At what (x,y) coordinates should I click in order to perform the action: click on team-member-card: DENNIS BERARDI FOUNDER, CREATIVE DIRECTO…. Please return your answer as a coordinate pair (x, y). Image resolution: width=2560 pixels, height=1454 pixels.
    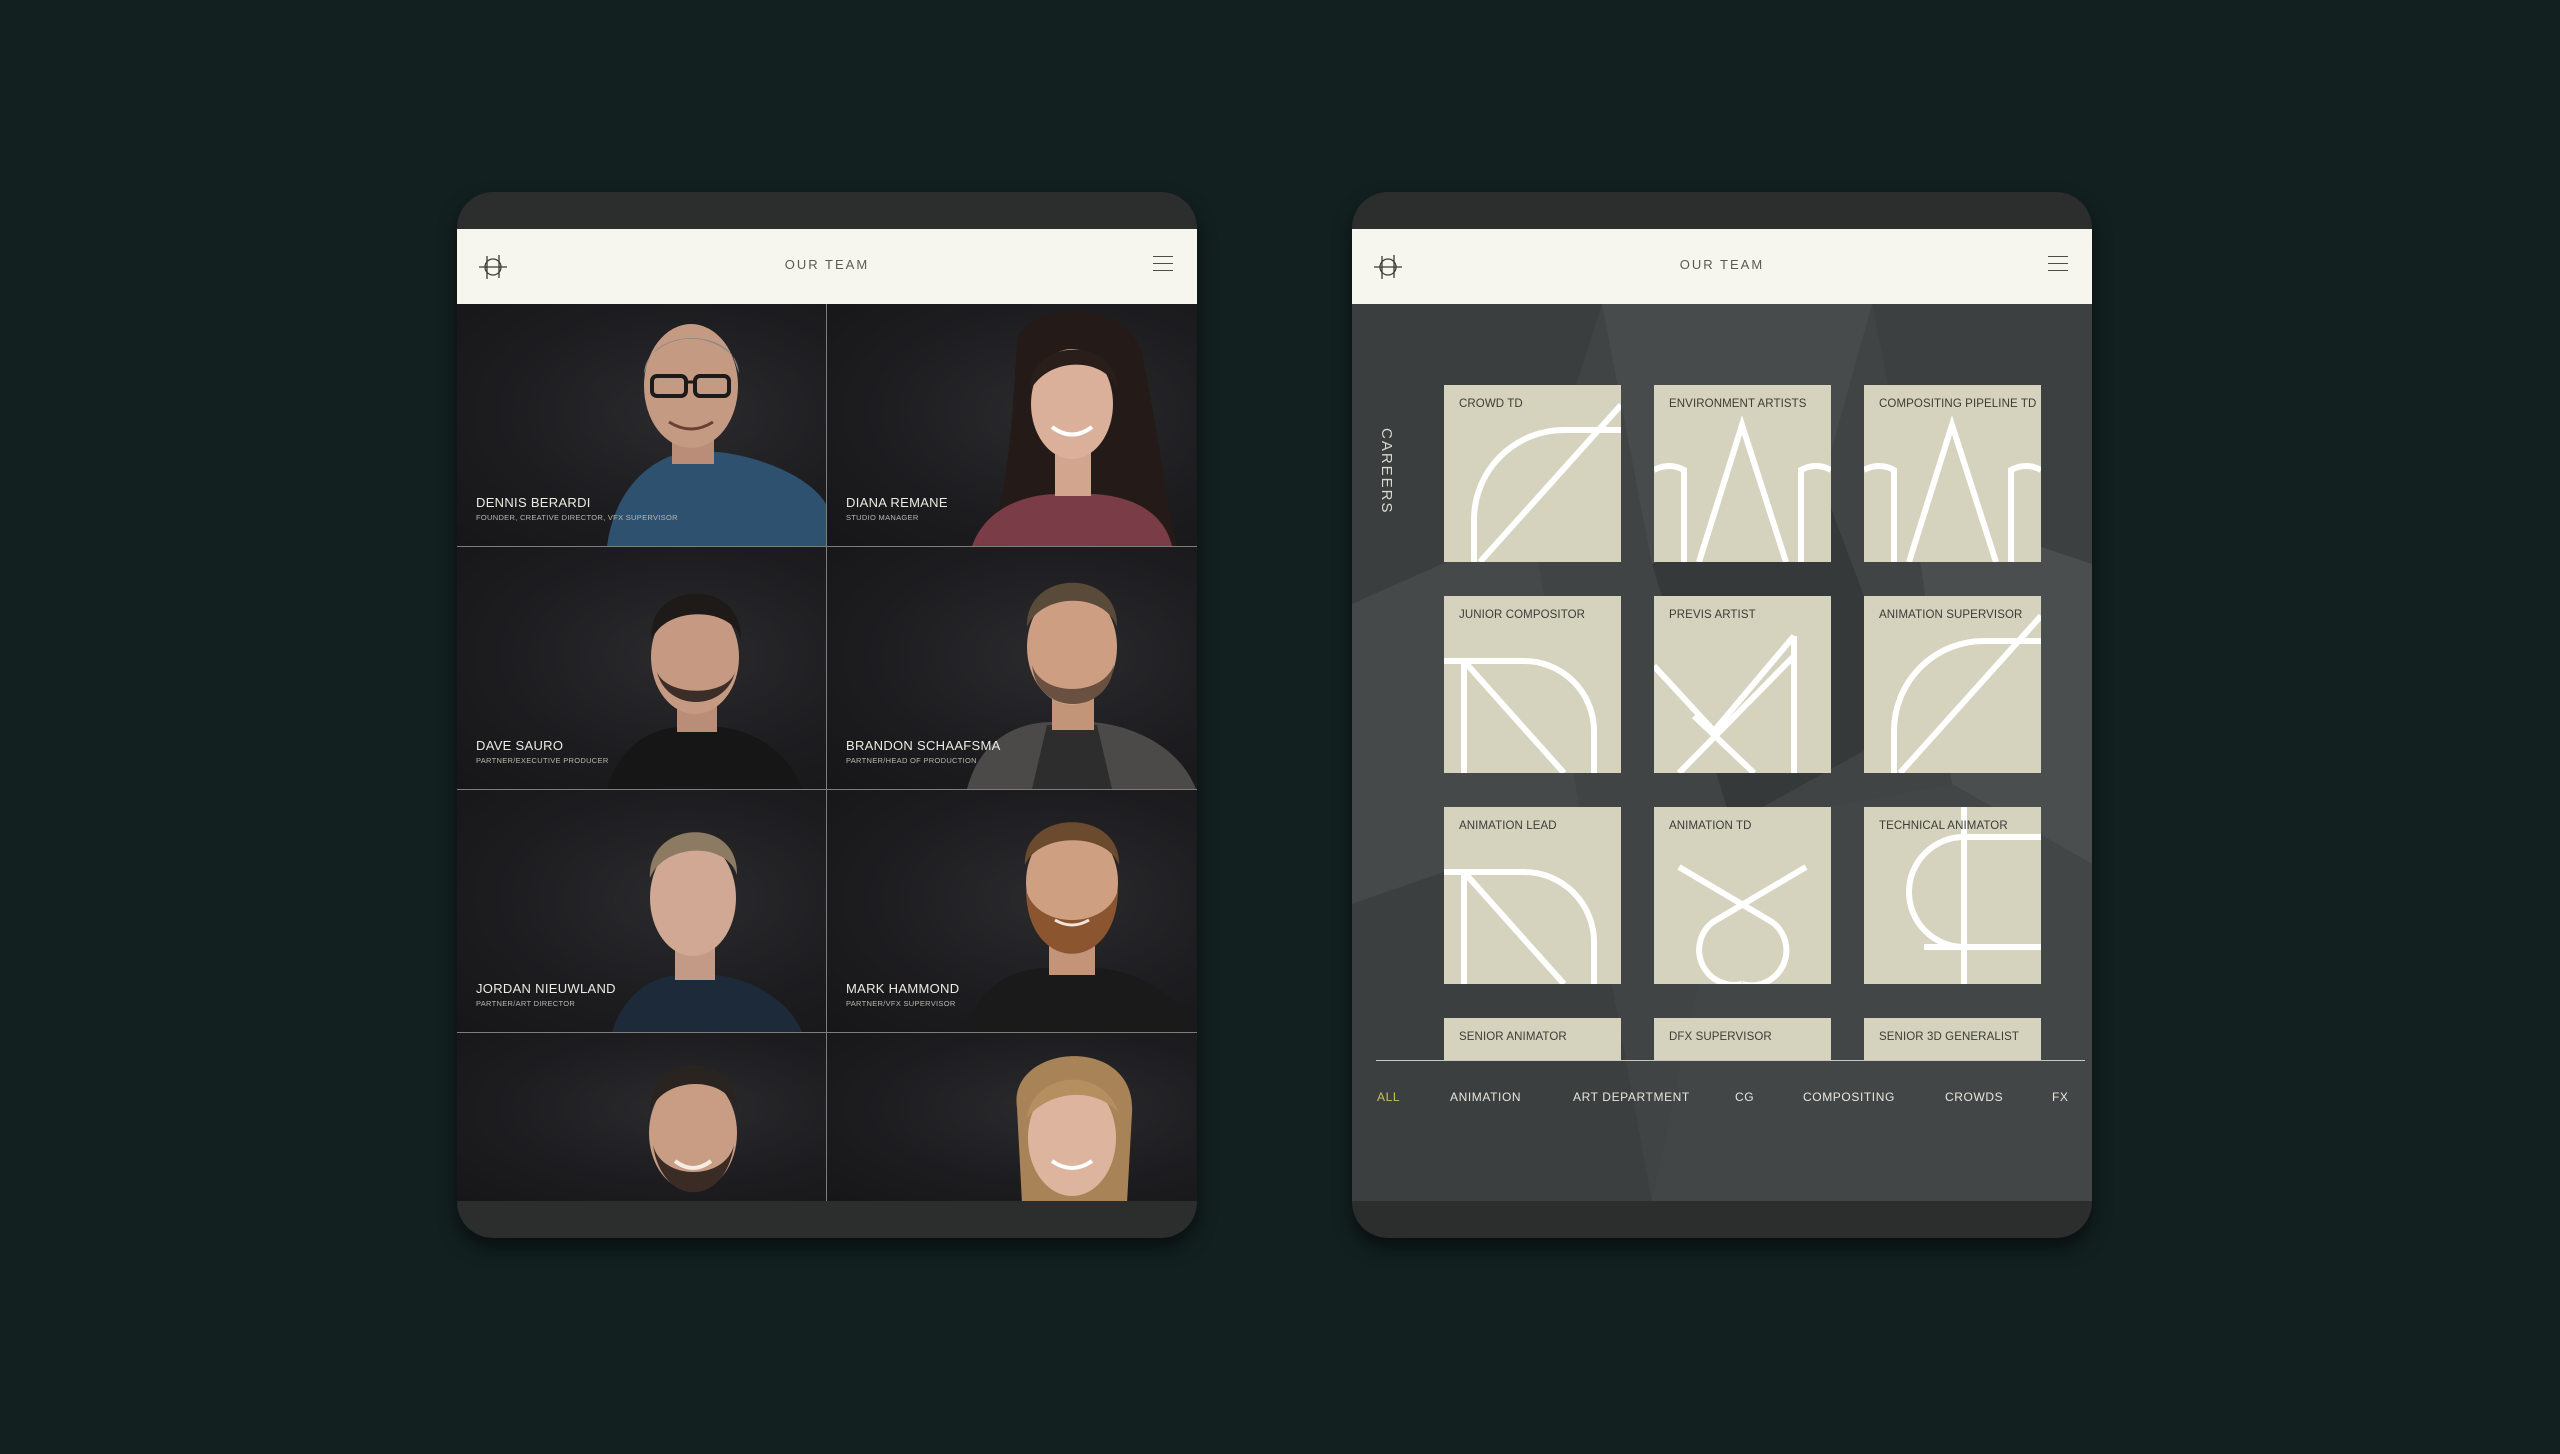
    Looking at the image, I should click on (641, 425).